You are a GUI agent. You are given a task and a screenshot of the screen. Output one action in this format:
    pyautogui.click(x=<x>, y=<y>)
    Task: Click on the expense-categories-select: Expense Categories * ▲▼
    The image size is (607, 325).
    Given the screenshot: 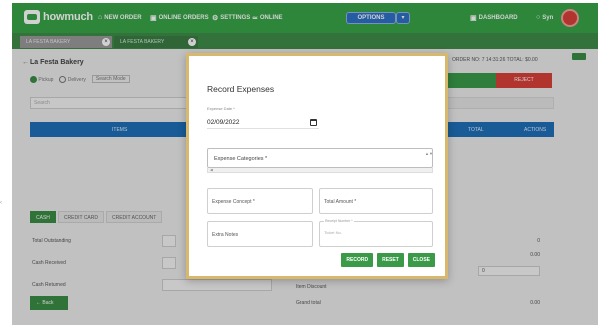 What is the action you would take?
    pyautogui.click(x=320, y=158)
    